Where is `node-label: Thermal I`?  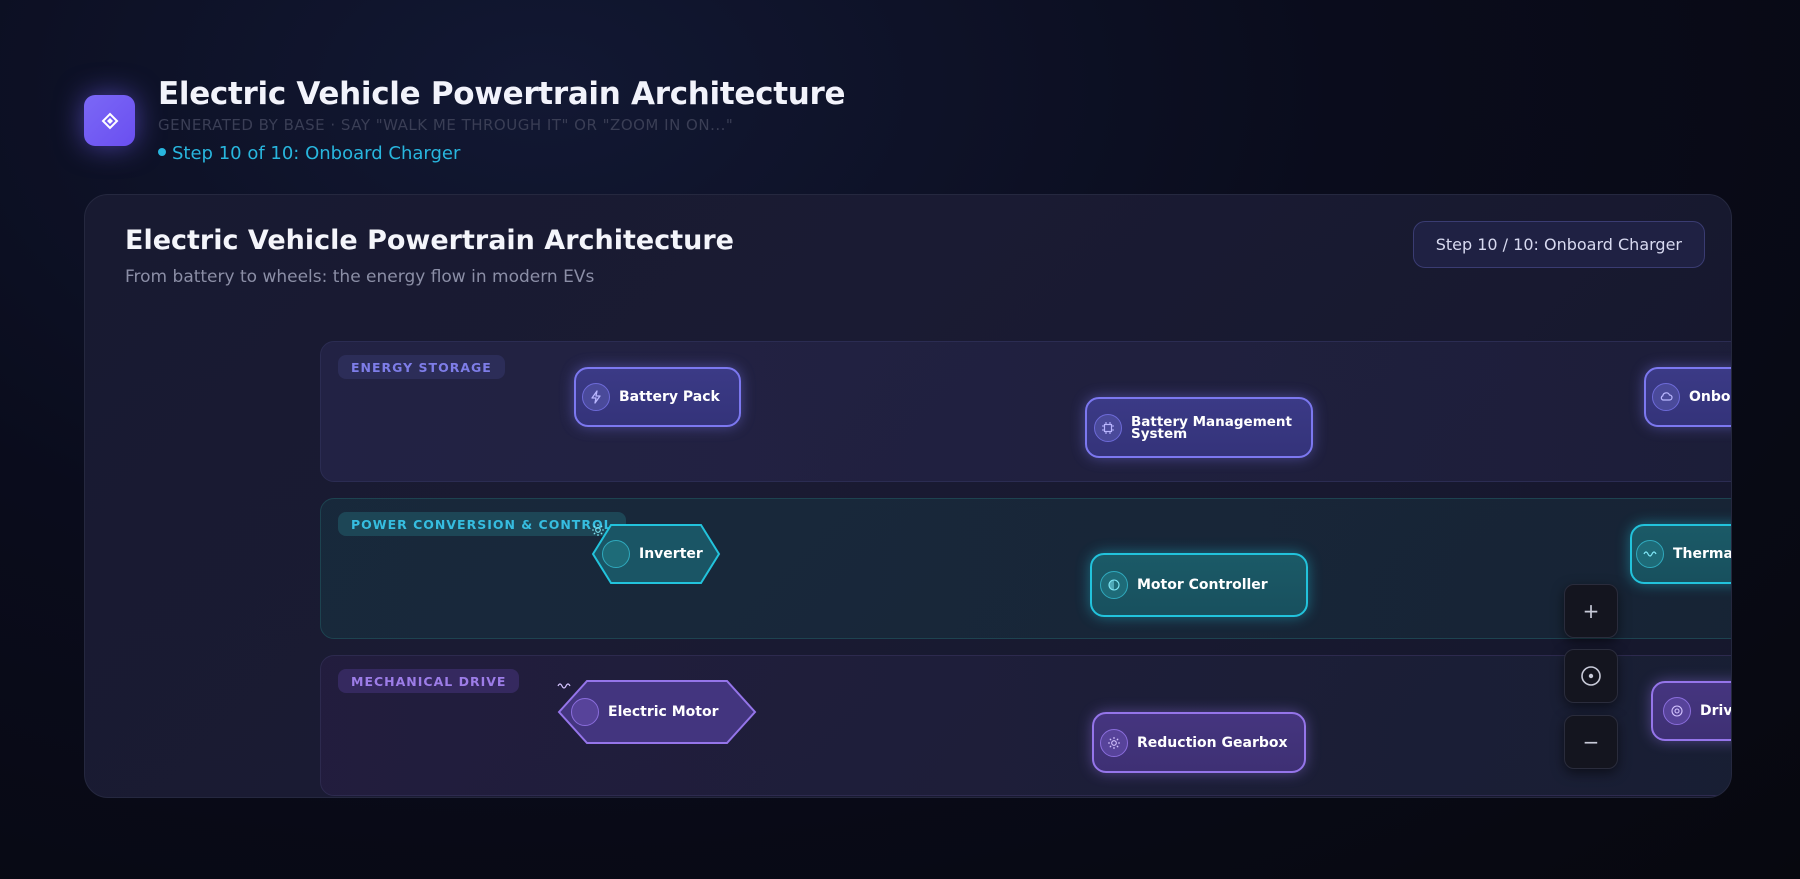 node-label: Thermal I is located at coordinates (1702, 554).